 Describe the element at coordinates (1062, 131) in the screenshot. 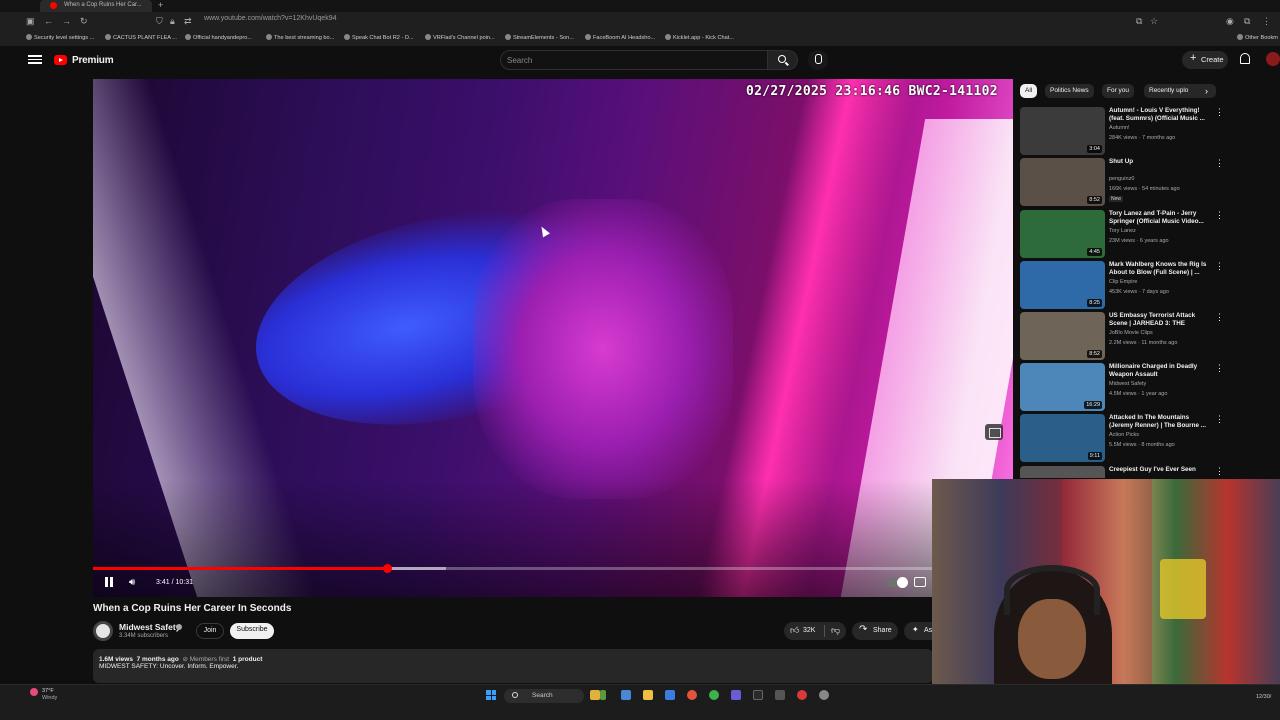

I see `video-thumbnail: 3:04` at that location.